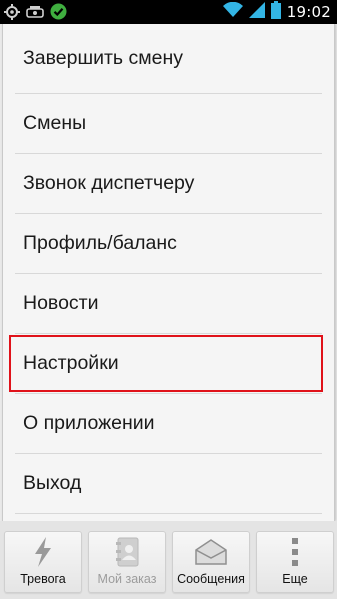 The height and width of the screenshot is (599, 337). Describe the element at coordinates (166, 364) in the screenshot. I see `menu-item-settings: Настройки` at that location.